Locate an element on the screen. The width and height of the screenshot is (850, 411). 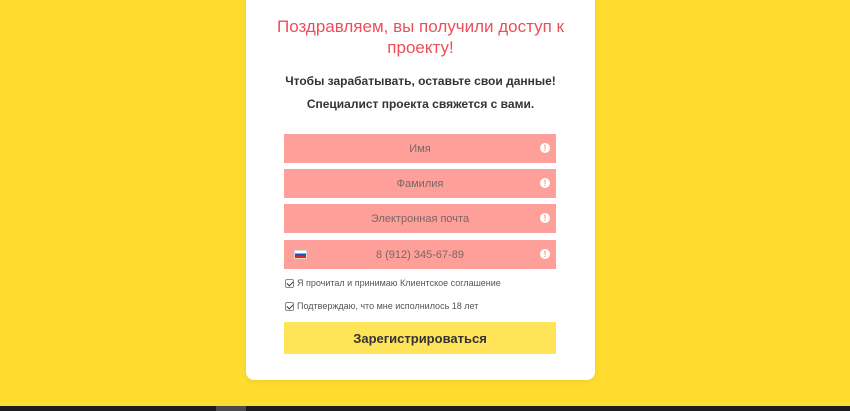
phone-input is located at coordinates (420, 254).